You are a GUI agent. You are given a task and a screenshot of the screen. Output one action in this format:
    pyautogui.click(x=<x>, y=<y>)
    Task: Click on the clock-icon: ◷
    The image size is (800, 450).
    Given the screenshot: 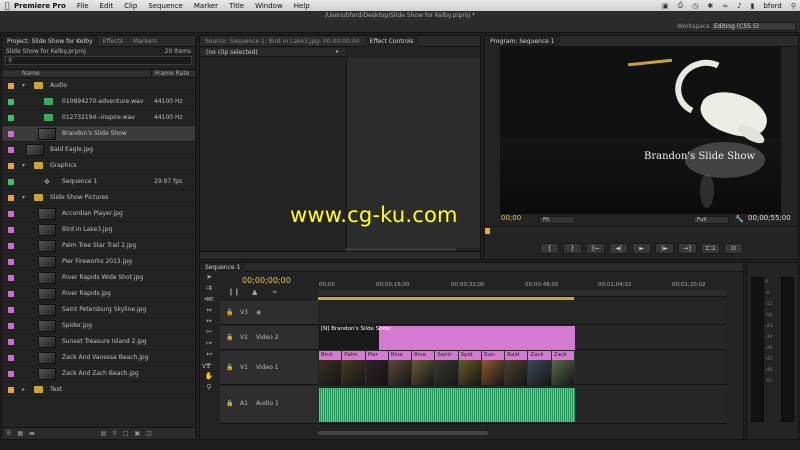 What is the action you would take?
    pyautogui.click(x=695, y=6)
    